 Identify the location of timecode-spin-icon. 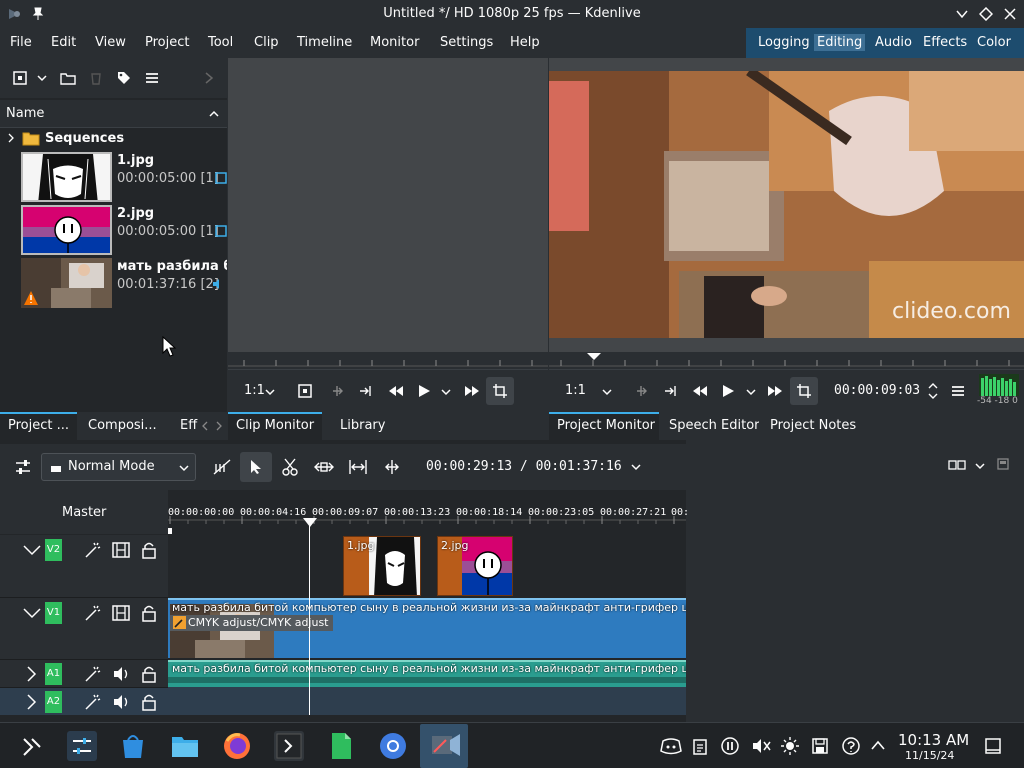
(933, 391).